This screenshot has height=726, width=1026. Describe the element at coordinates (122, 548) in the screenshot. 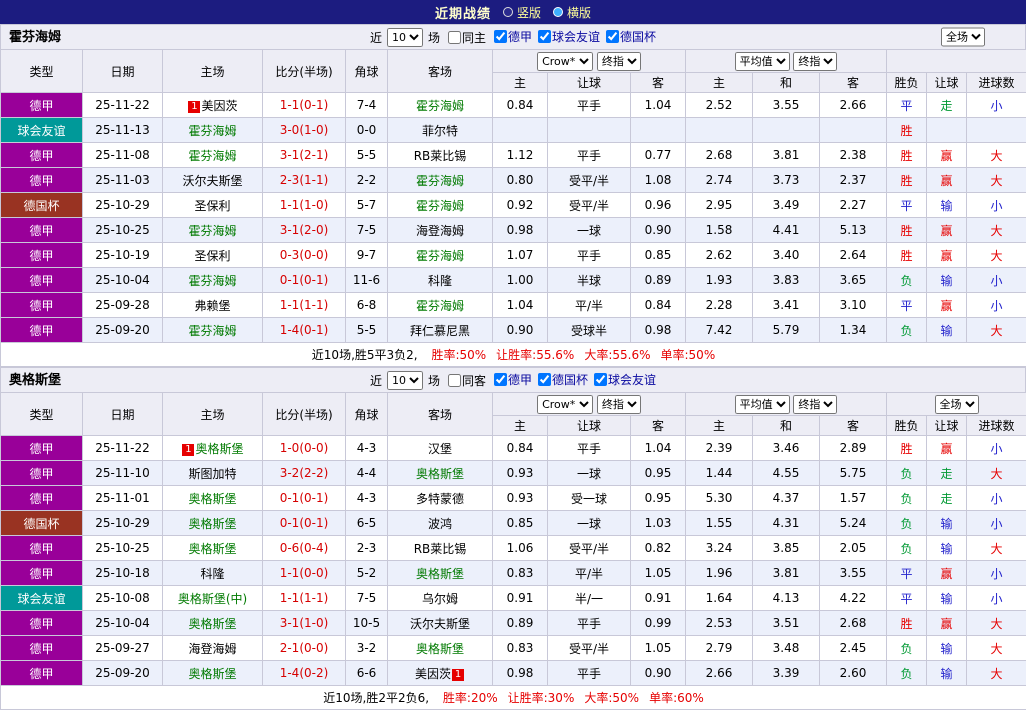

I see `match-date: 25-10-25` at that location.